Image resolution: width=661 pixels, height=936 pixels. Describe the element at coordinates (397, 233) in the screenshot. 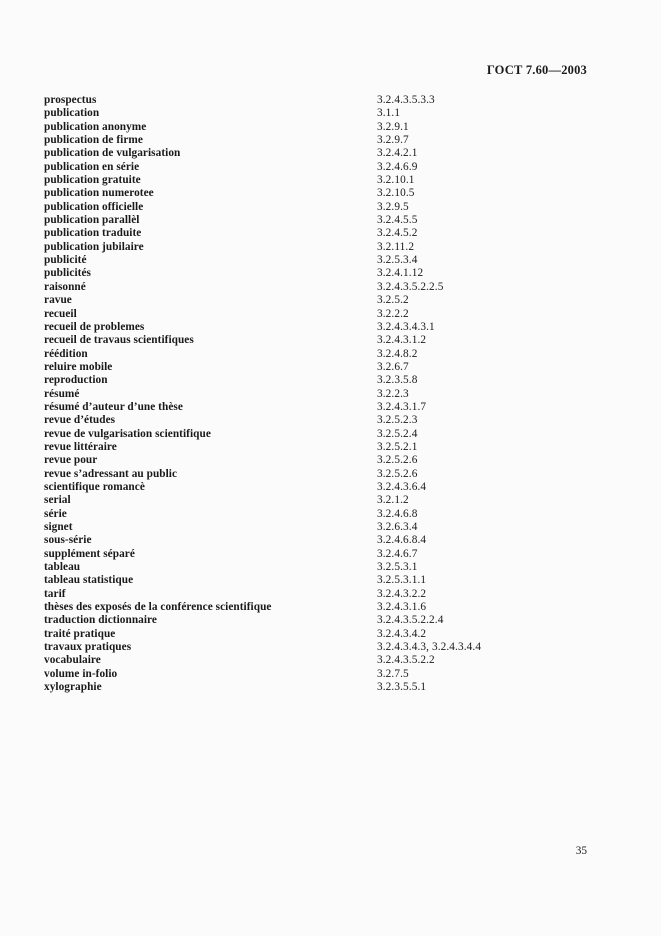

I see `index-entry-reference: 3.2.4.5.2` at that location.